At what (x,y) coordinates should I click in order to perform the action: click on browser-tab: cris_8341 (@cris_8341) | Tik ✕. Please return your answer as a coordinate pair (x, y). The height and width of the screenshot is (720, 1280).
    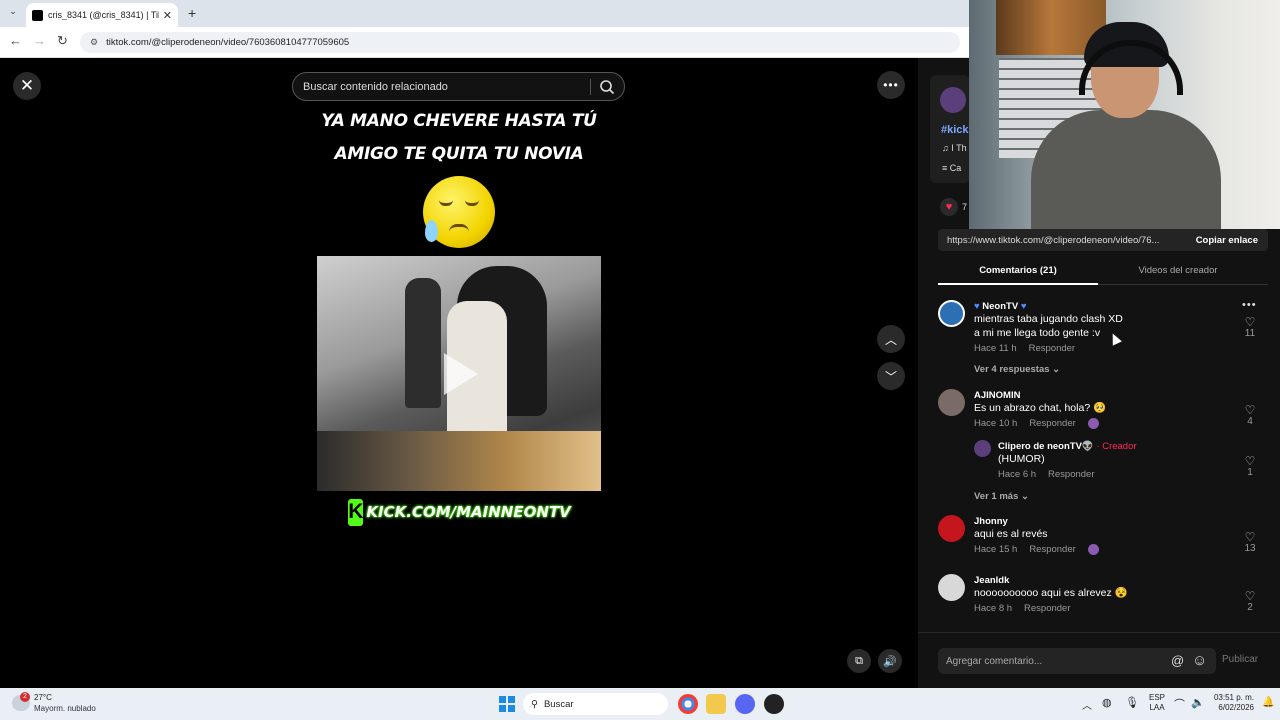
    Looking at the image, I should click on (102, 15).